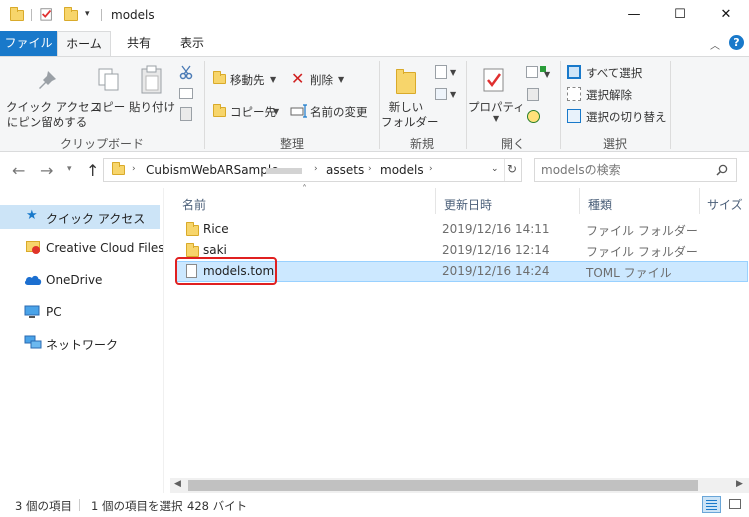  What do you see at coordinates (194, 204) in the screenshot?
I see `column-header-name: 名前` at bounding box center [194, 204].